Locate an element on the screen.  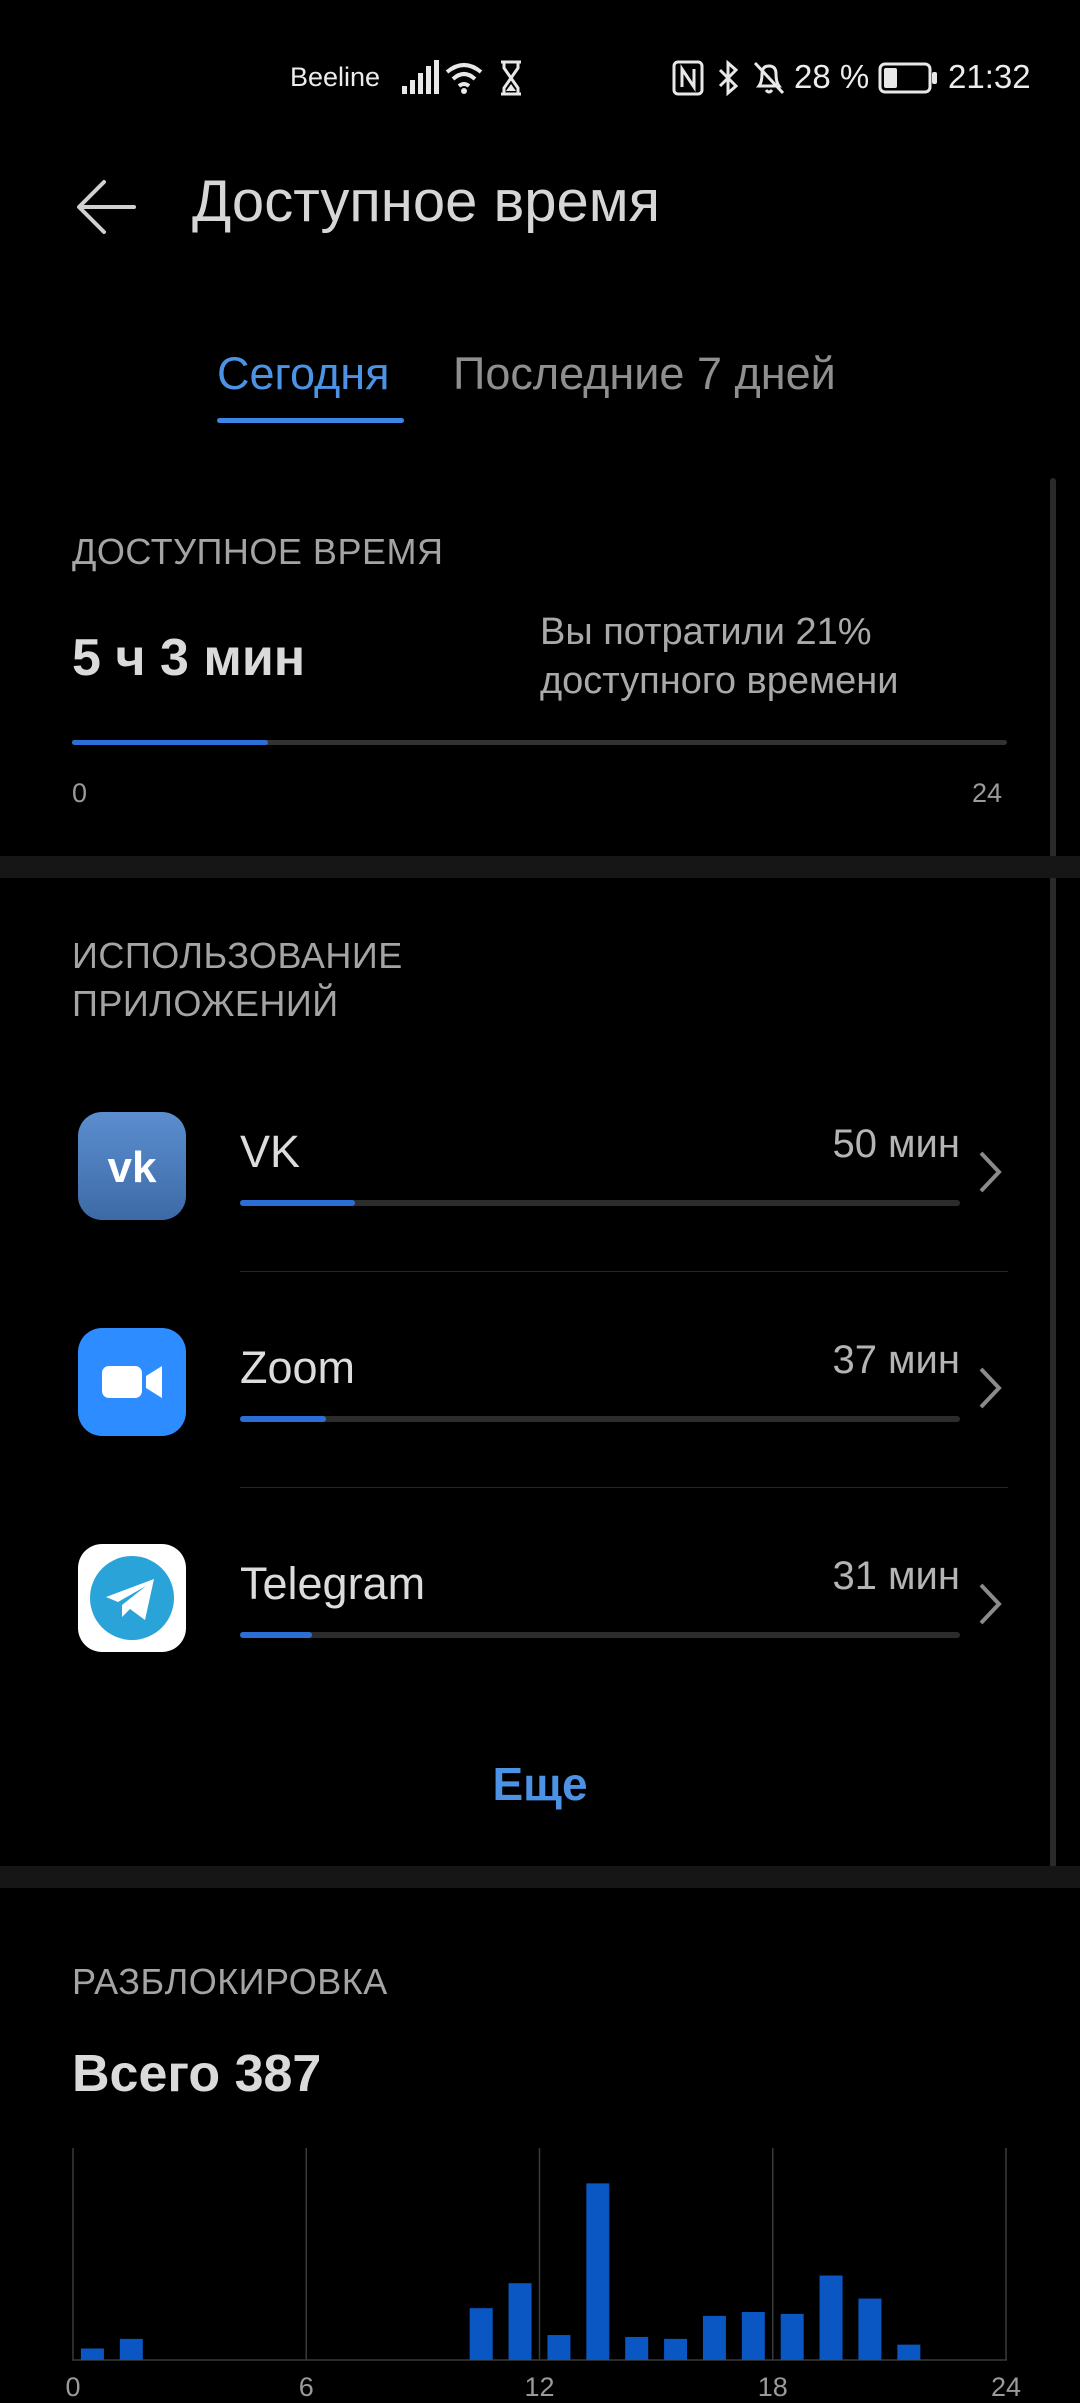
app-name: Zoom is located at coordinates (298, 1367).